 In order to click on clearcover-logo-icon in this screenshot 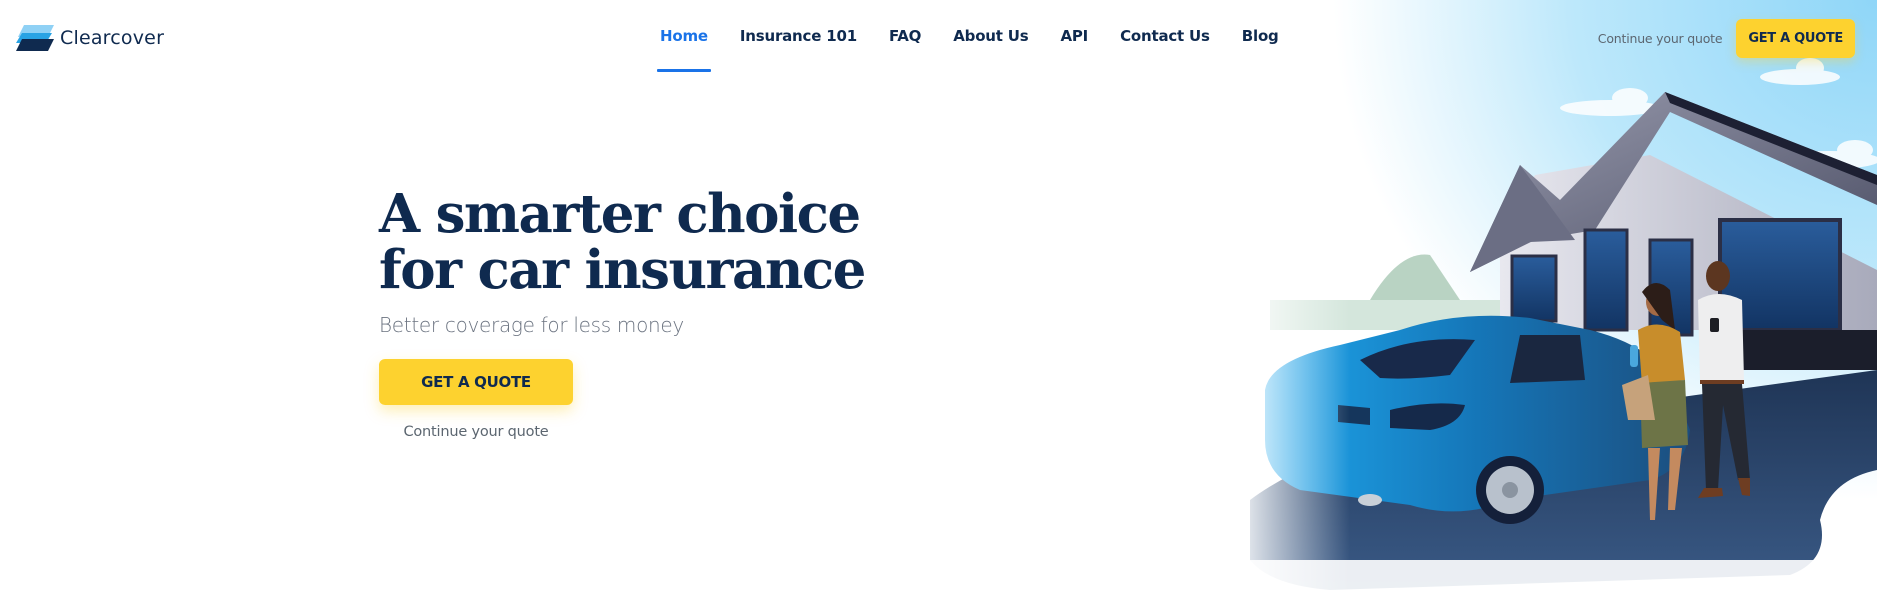, I will do `click(35, 38)`.